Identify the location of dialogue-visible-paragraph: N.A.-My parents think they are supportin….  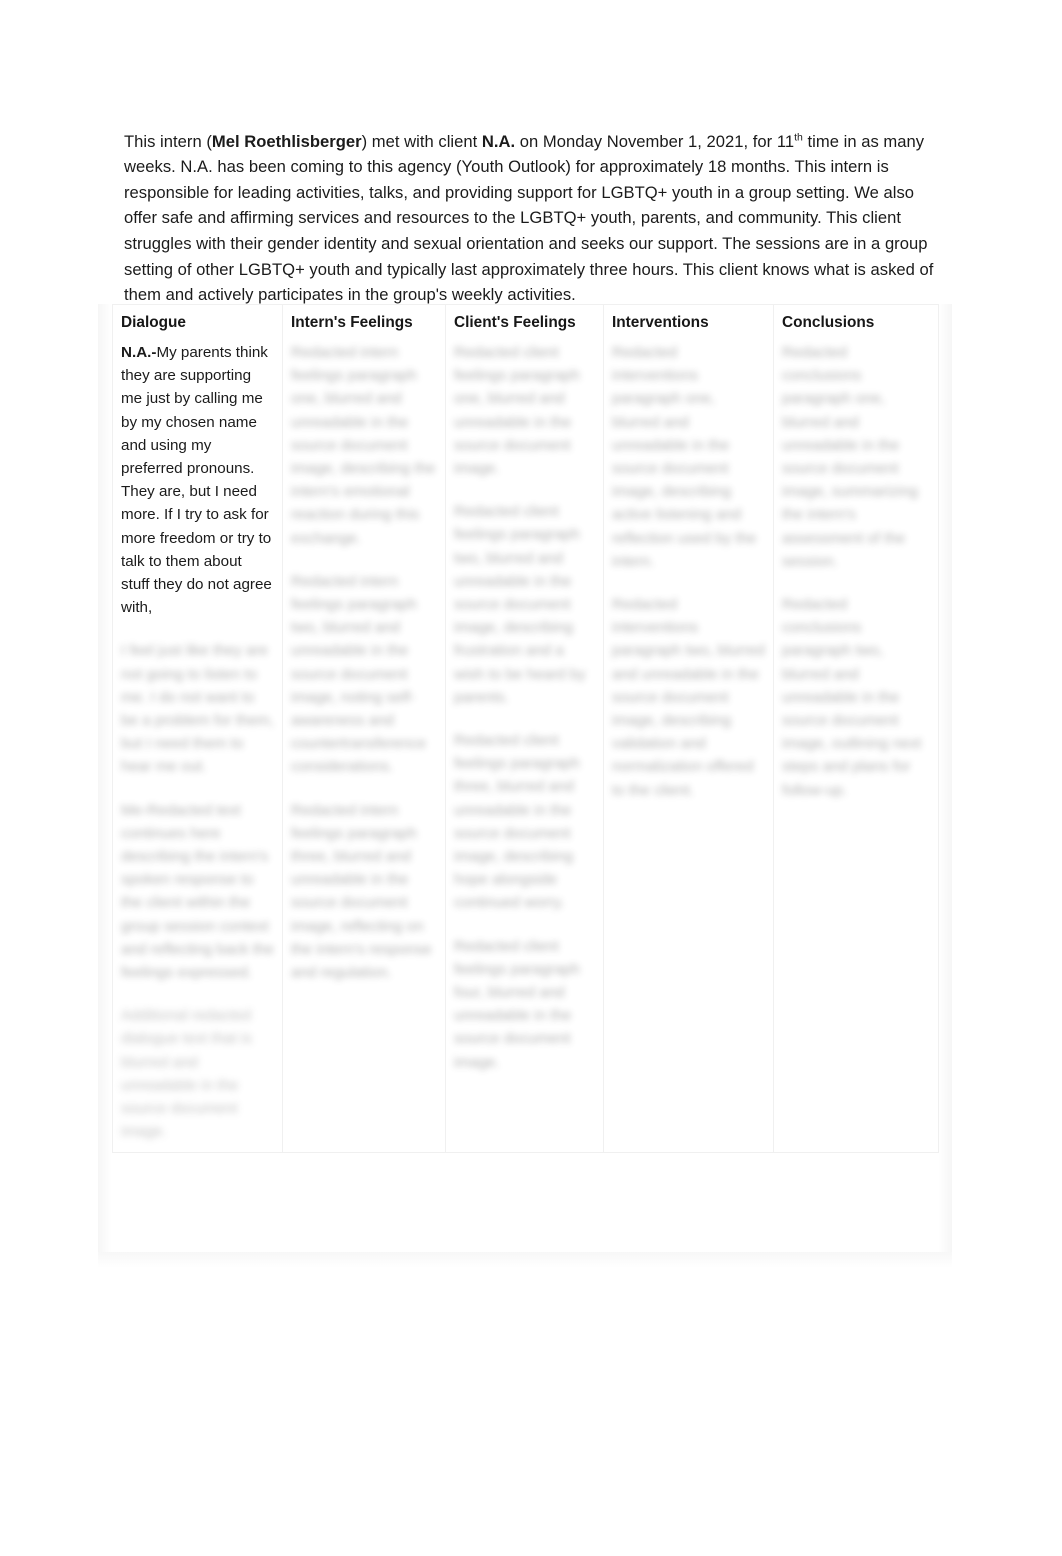
(197, 480).